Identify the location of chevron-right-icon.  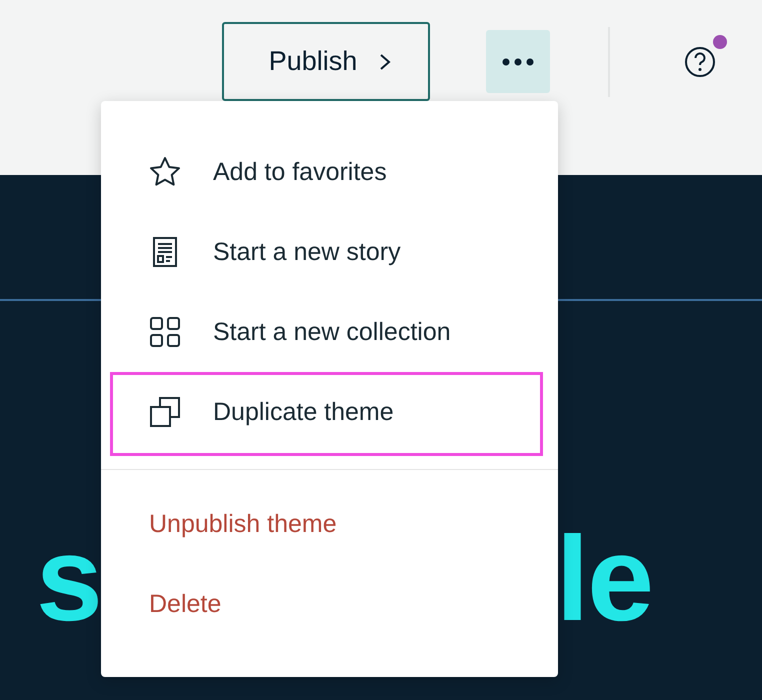
(385, 61).